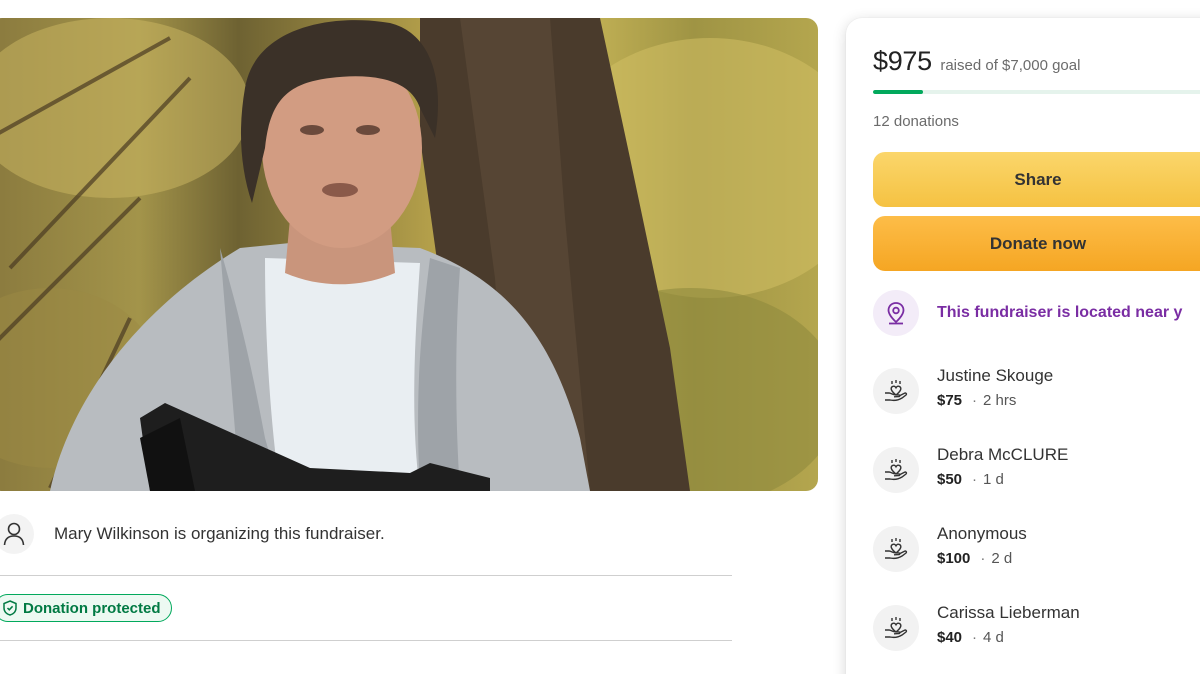 The height and width of the screenshot is (674, 1200). I want to click on progress-bar, so click(1036, 92).